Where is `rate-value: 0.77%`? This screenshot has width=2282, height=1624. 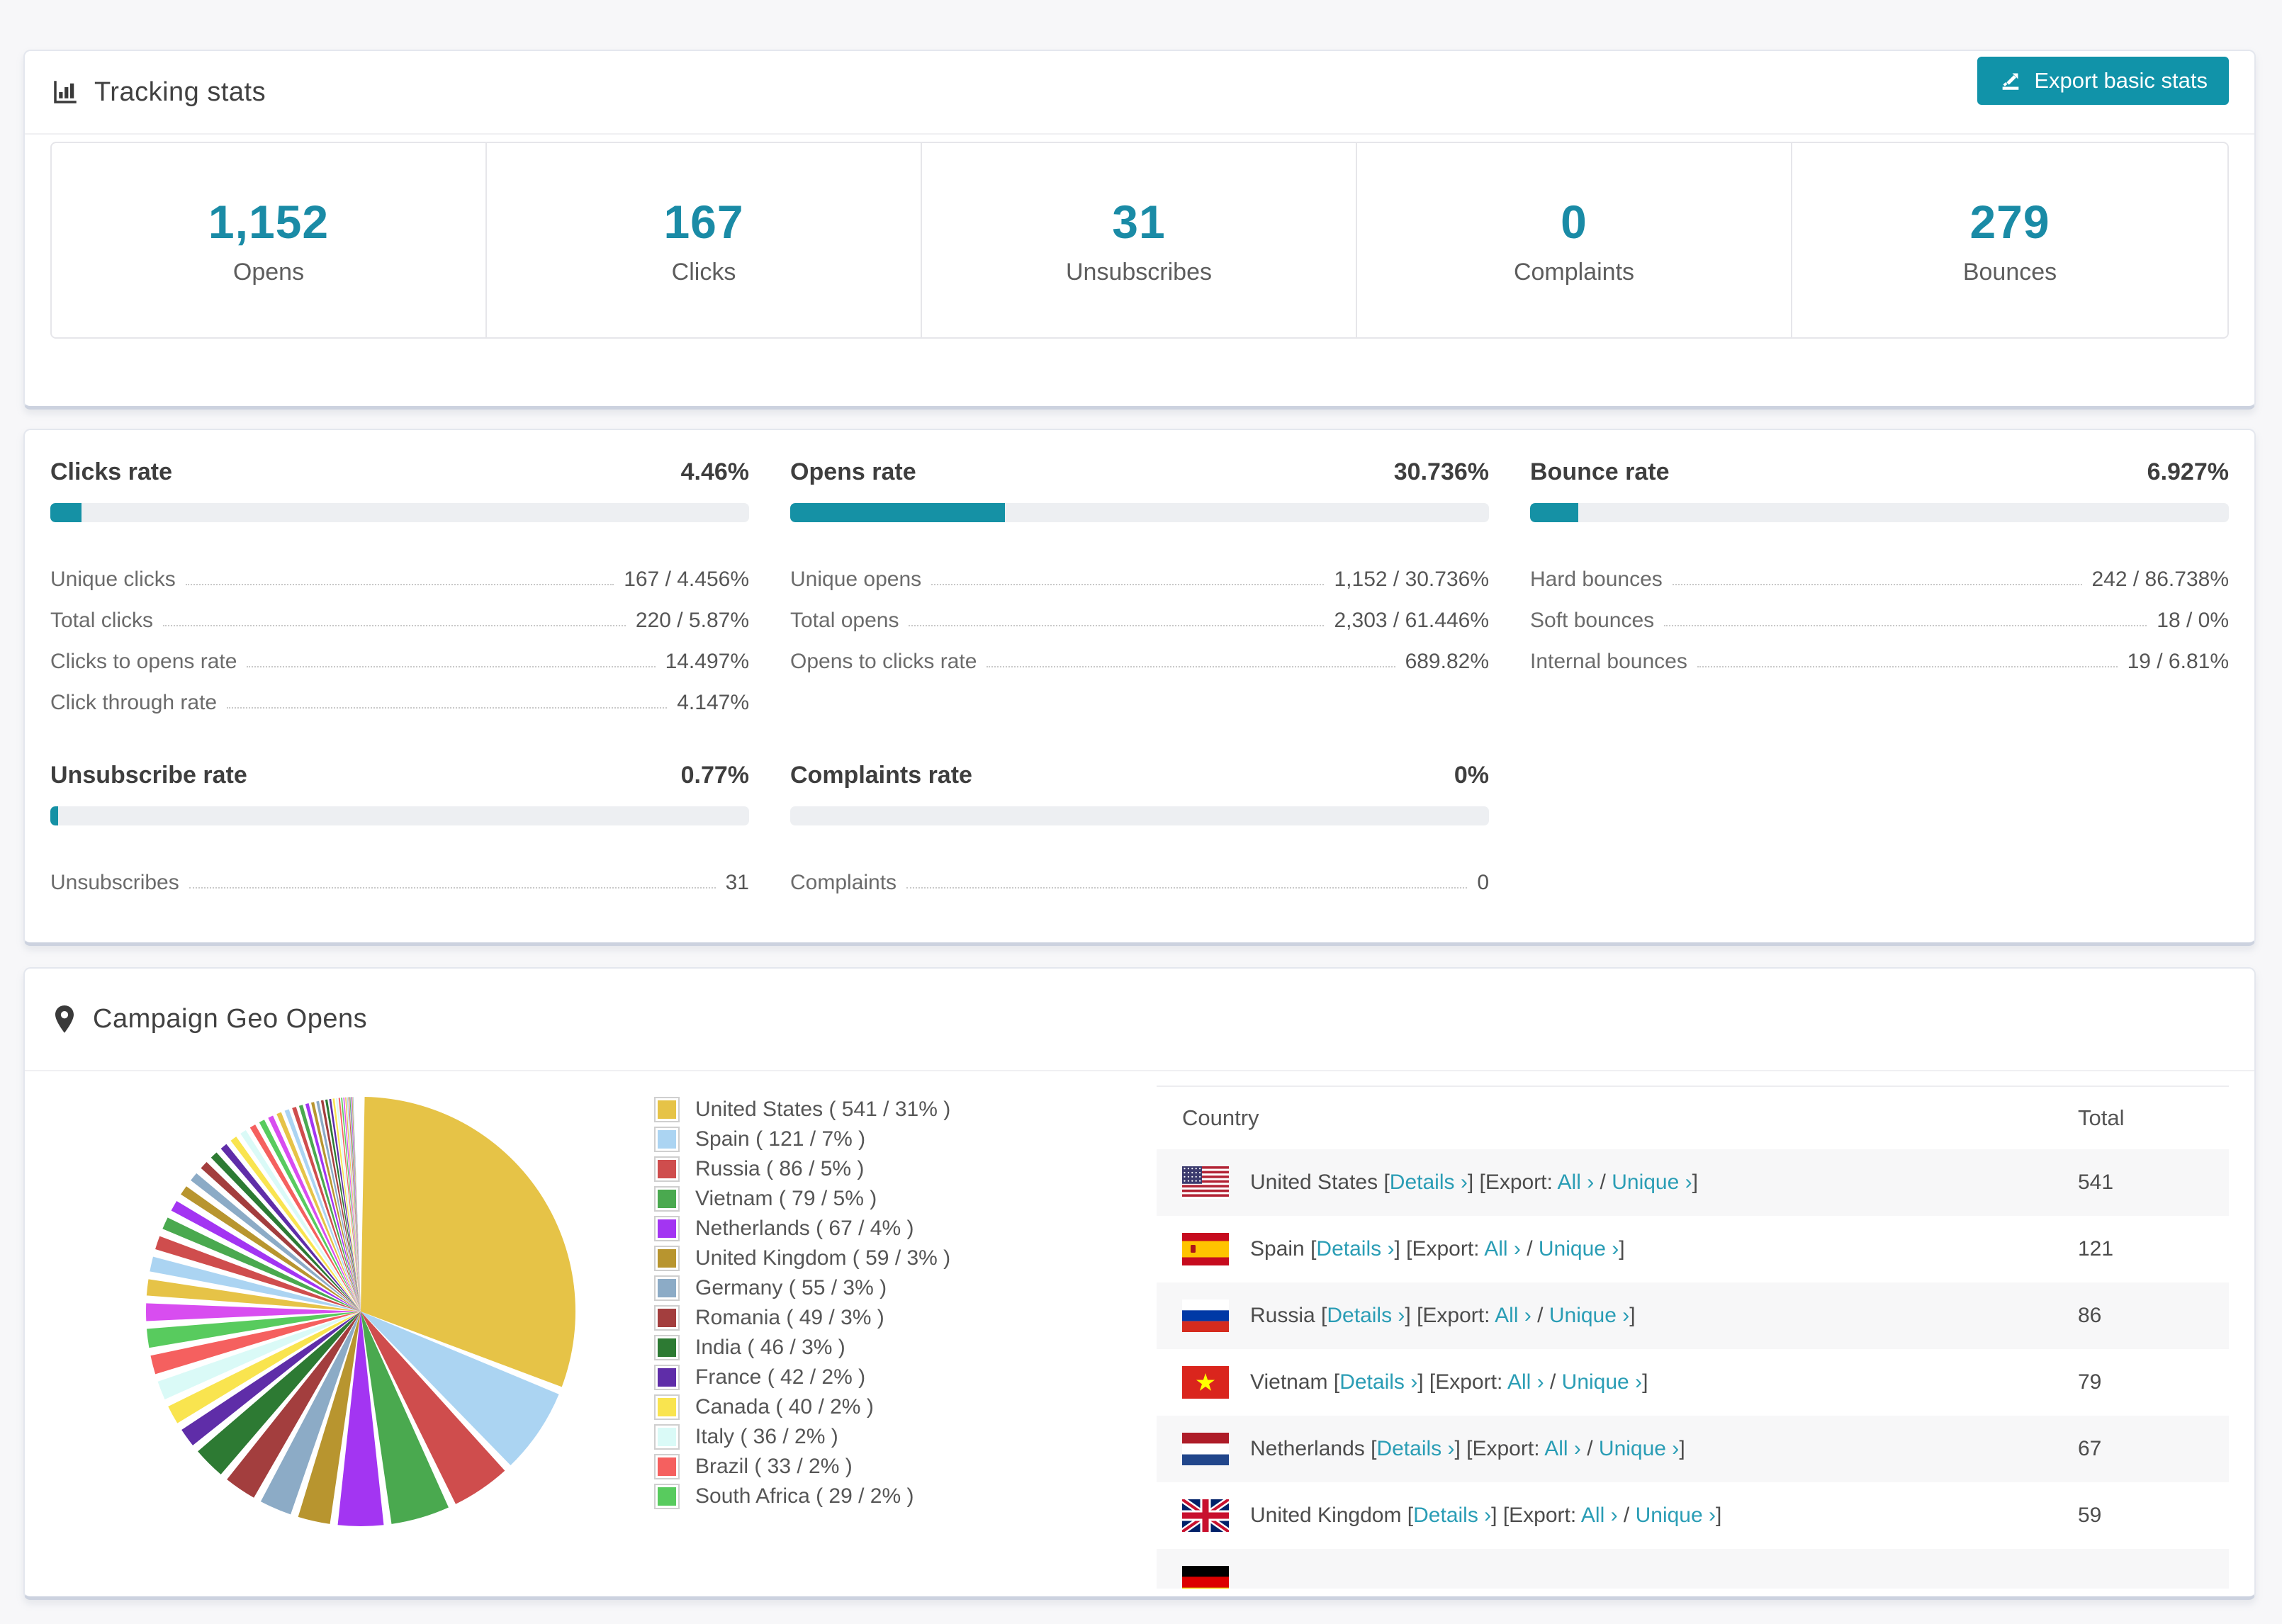 rate-value: 0.77% is located at coordinates (714, 776).